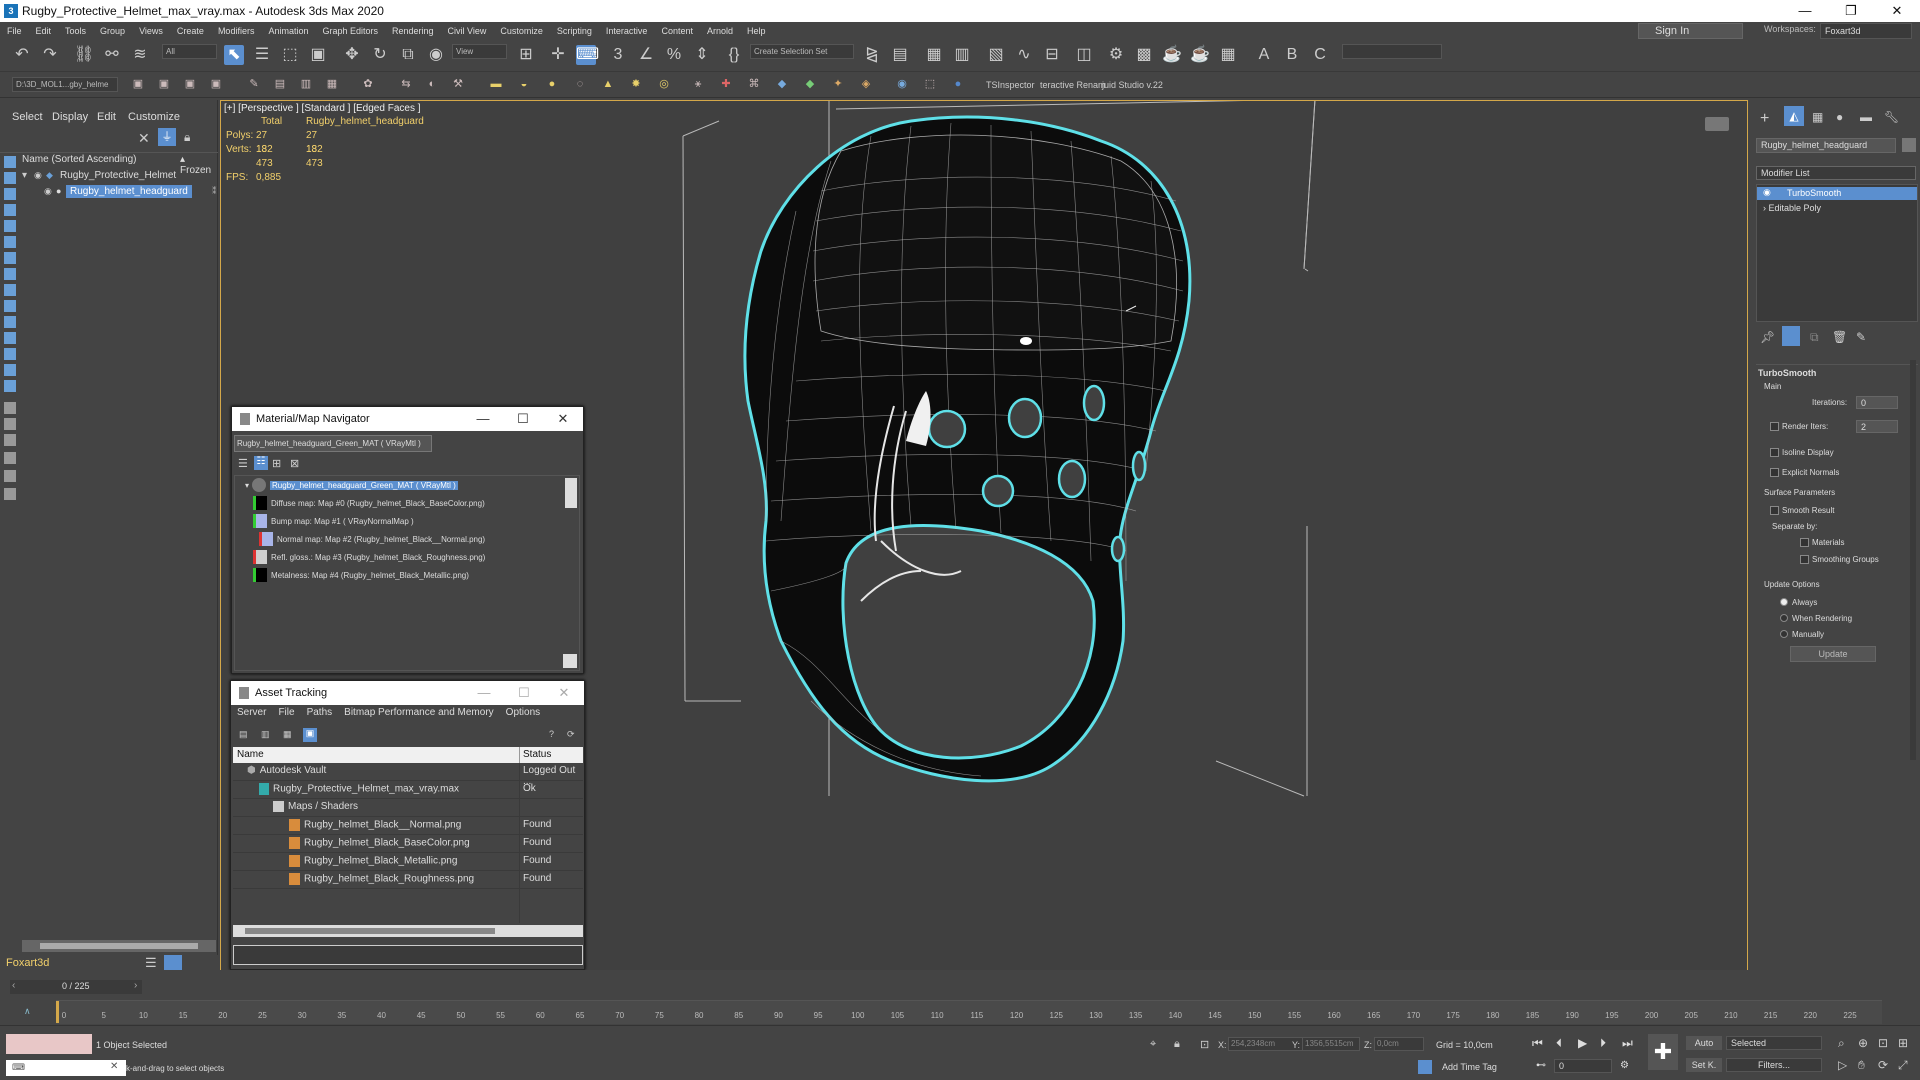 The image size is (1920, 1080). What do you see at coordinates (838, 84) in the screenshot?
I see `tool-icon-25: ✦` at bounding box center [838, 84].